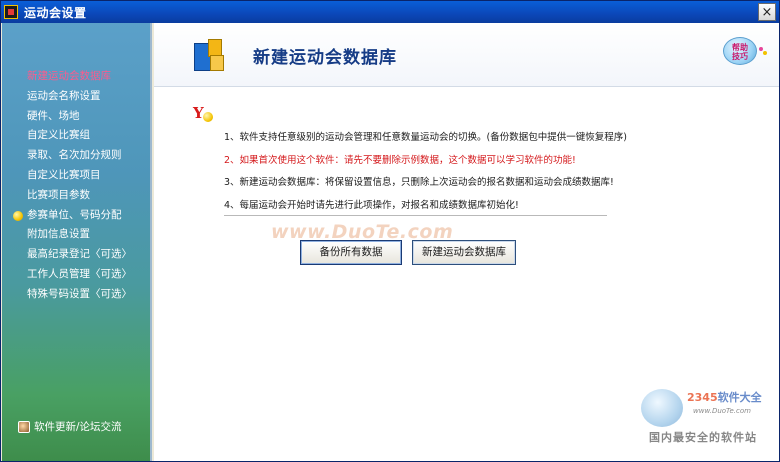 This screenshot has height=462, width=780. Describe the element at coordinates (390, 12) in the screenshot. I see `title-bar: 运动会设置 ×` at that location.